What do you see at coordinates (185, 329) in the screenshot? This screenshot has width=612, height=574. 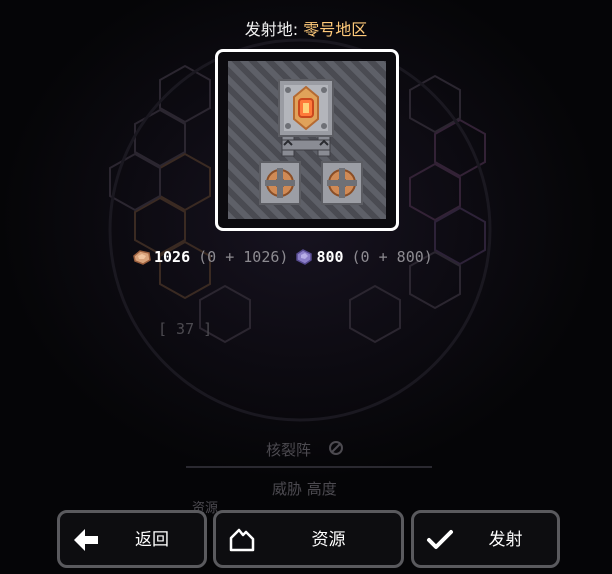 I see `wave-counter: [ 37 ]` at bounding box center [185, 329].